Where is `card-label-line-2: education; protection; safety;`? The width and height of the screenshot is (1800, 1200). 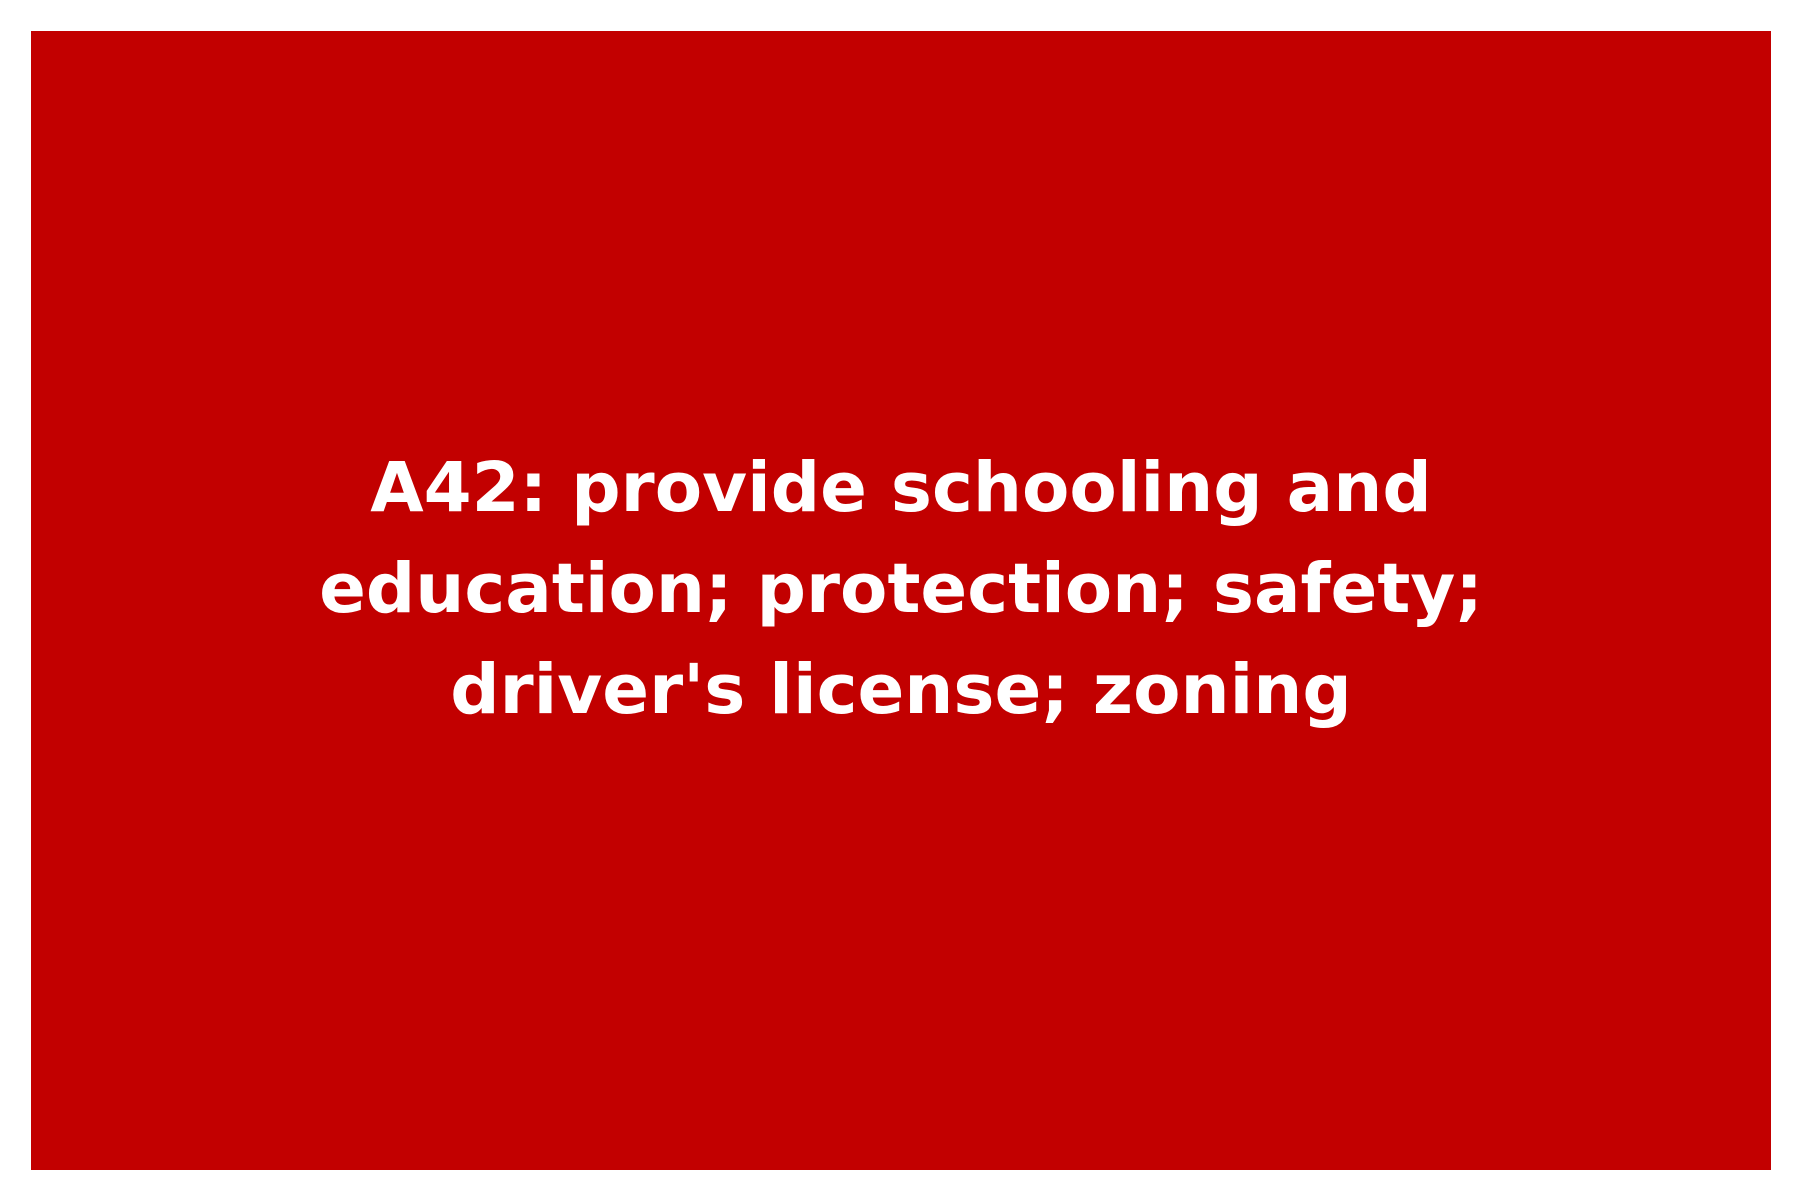
card-label-line-2: education; protection; safety; is located at coordinates (901, 589).